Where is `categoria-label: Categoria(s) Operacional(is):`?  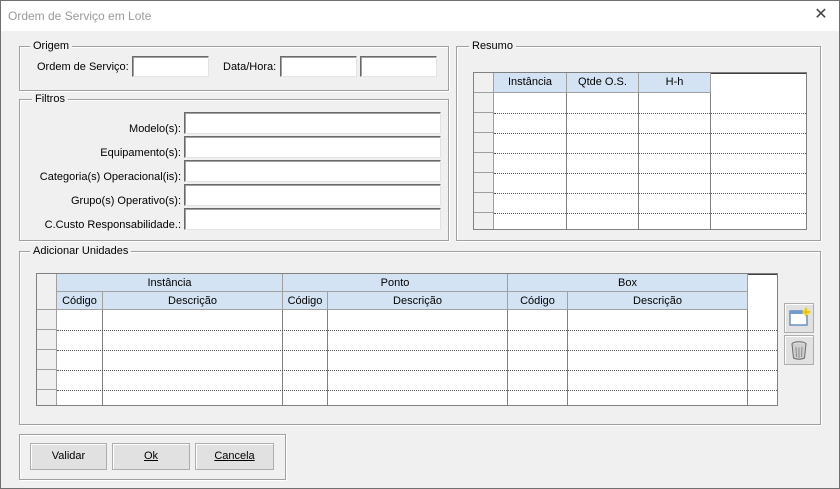
categoria-label: Categoria(s) Operacional(is): is located at coordinates (110, 177).